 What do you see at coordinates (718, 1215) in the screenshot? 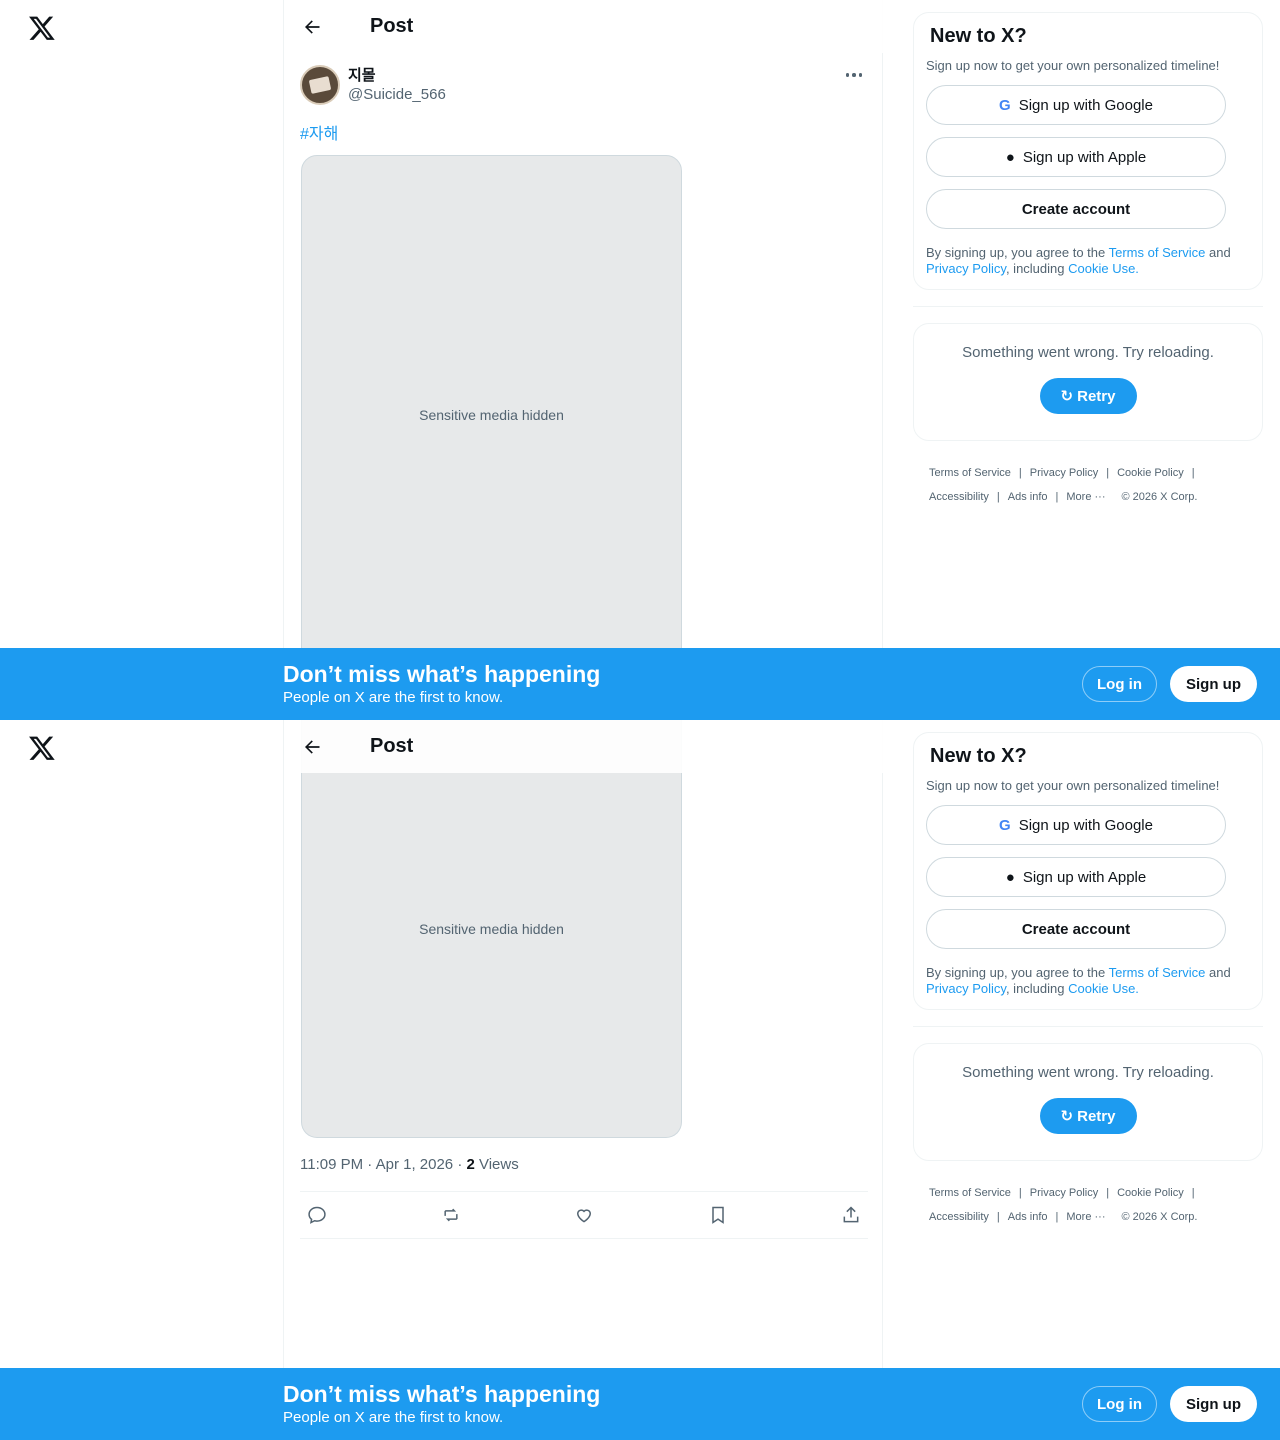
I see `bookmark-icon` at bounding box center [718, 1215].